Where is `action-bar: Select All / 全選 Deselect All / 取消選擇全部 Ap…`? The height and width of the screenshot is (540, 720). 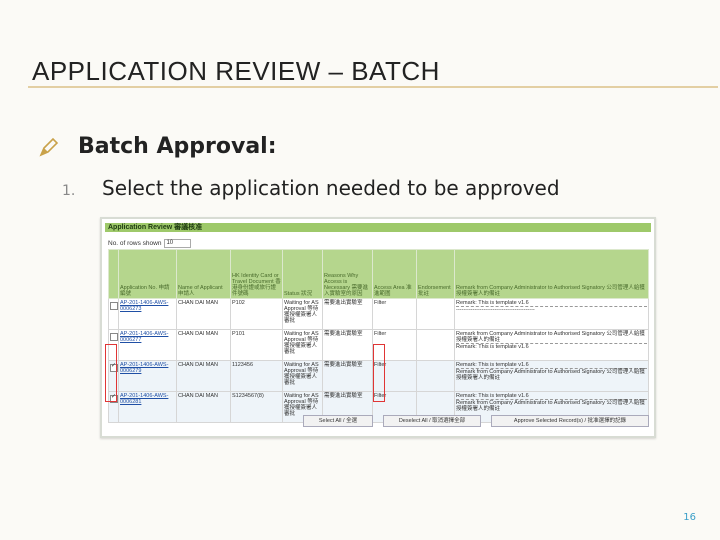
action-bar: Select All / 全選 Deselect All / 取消選擇全部 Ap… is located at coordinates (378, 421).